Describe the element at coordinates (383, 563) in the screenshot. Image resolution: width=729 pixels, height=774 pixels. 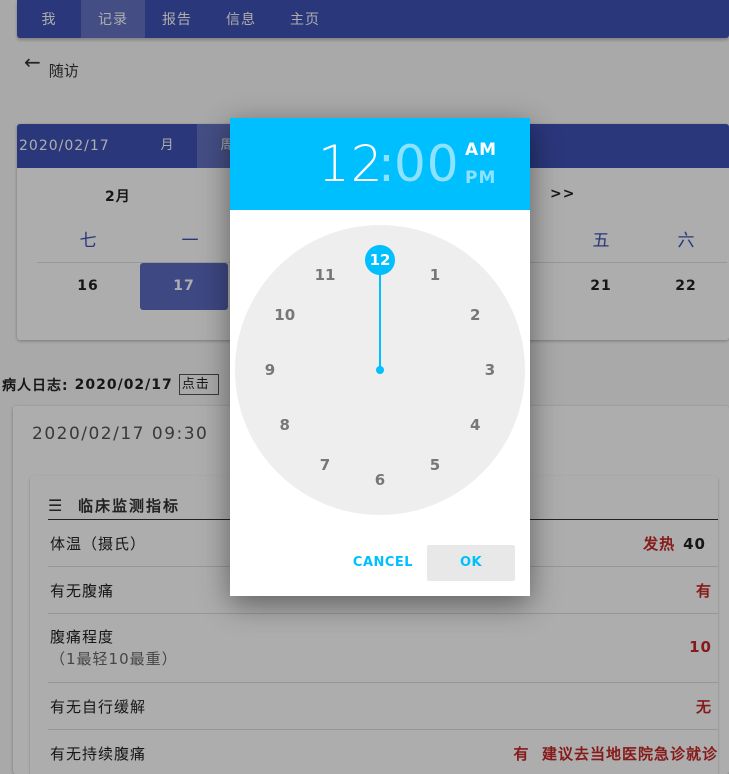
I see `cancel-button: CANCEL` at that location.